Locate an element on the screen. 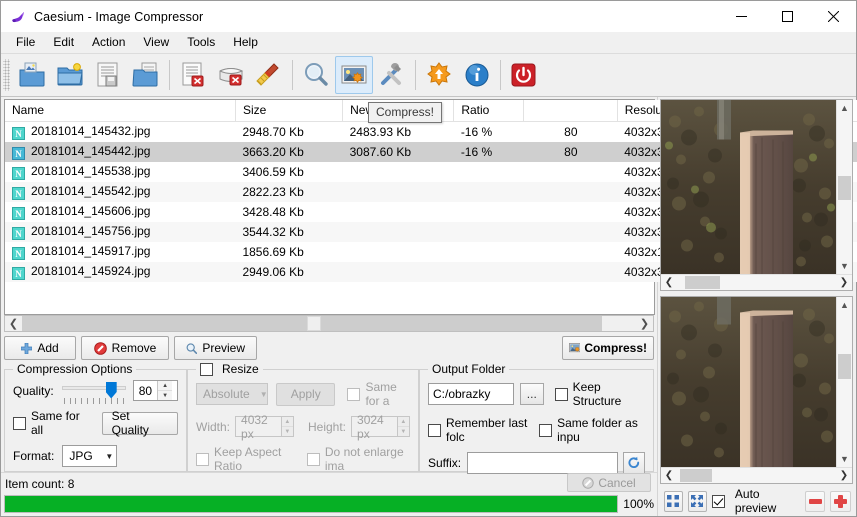 This screenshot has height=517, width=857. toolbar-grip is located at coordinates (6, 75).